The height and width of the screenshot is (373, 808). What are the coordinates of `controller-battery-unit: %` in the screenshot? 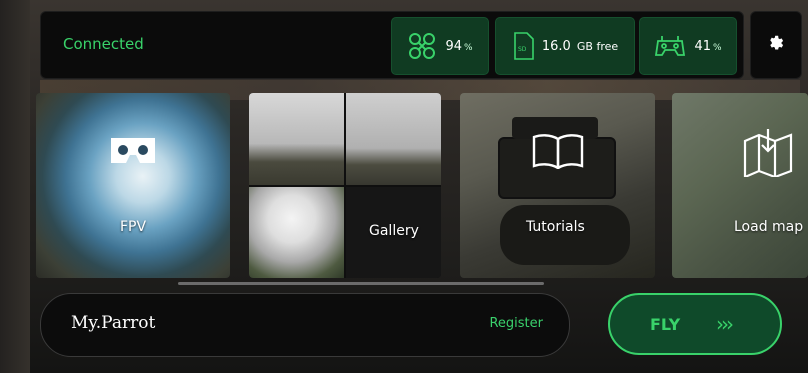 It's located at (717, 47).